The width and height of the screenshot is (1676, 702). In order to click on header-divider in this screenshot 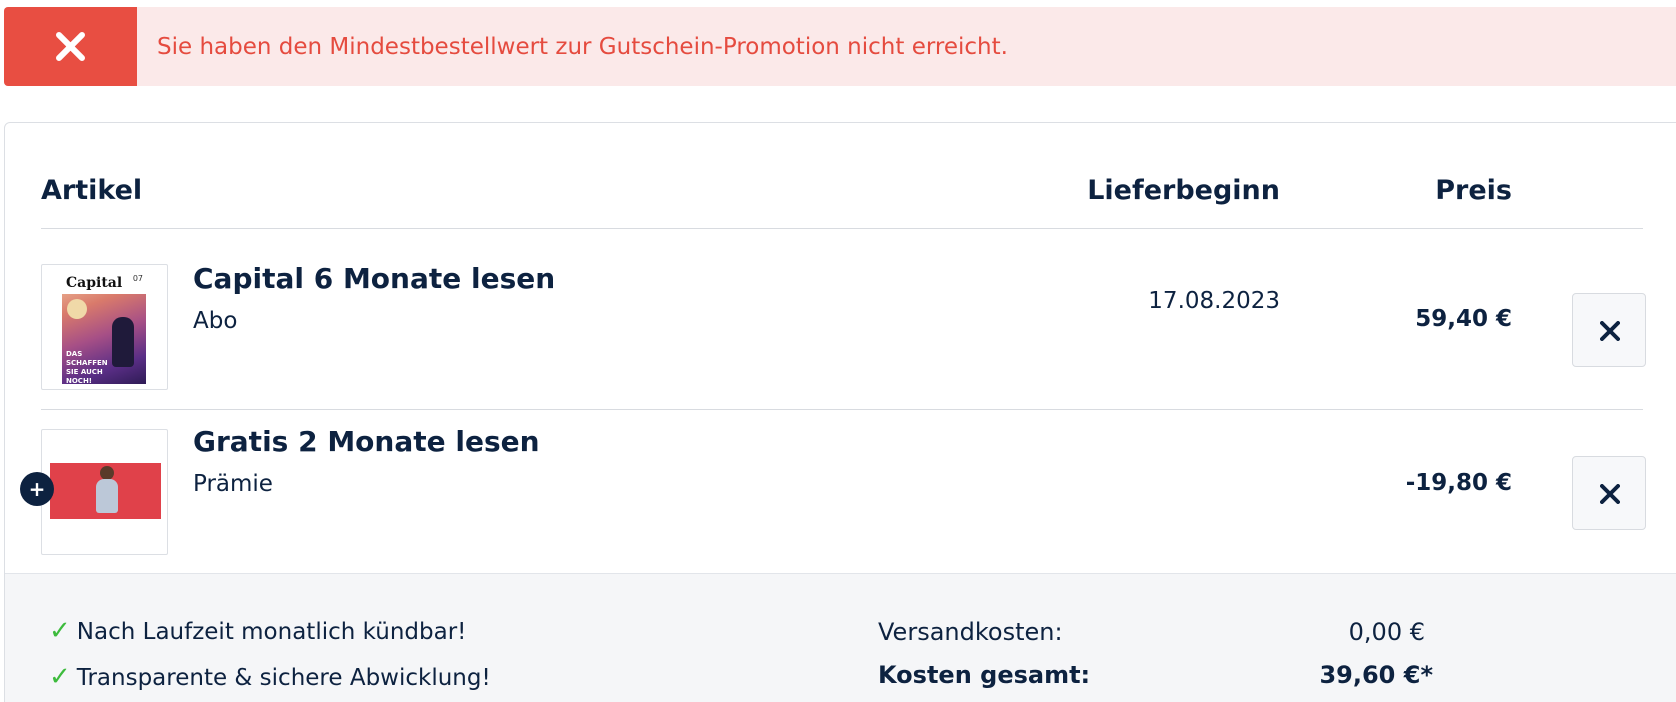, I will do `click(842, 228)`.